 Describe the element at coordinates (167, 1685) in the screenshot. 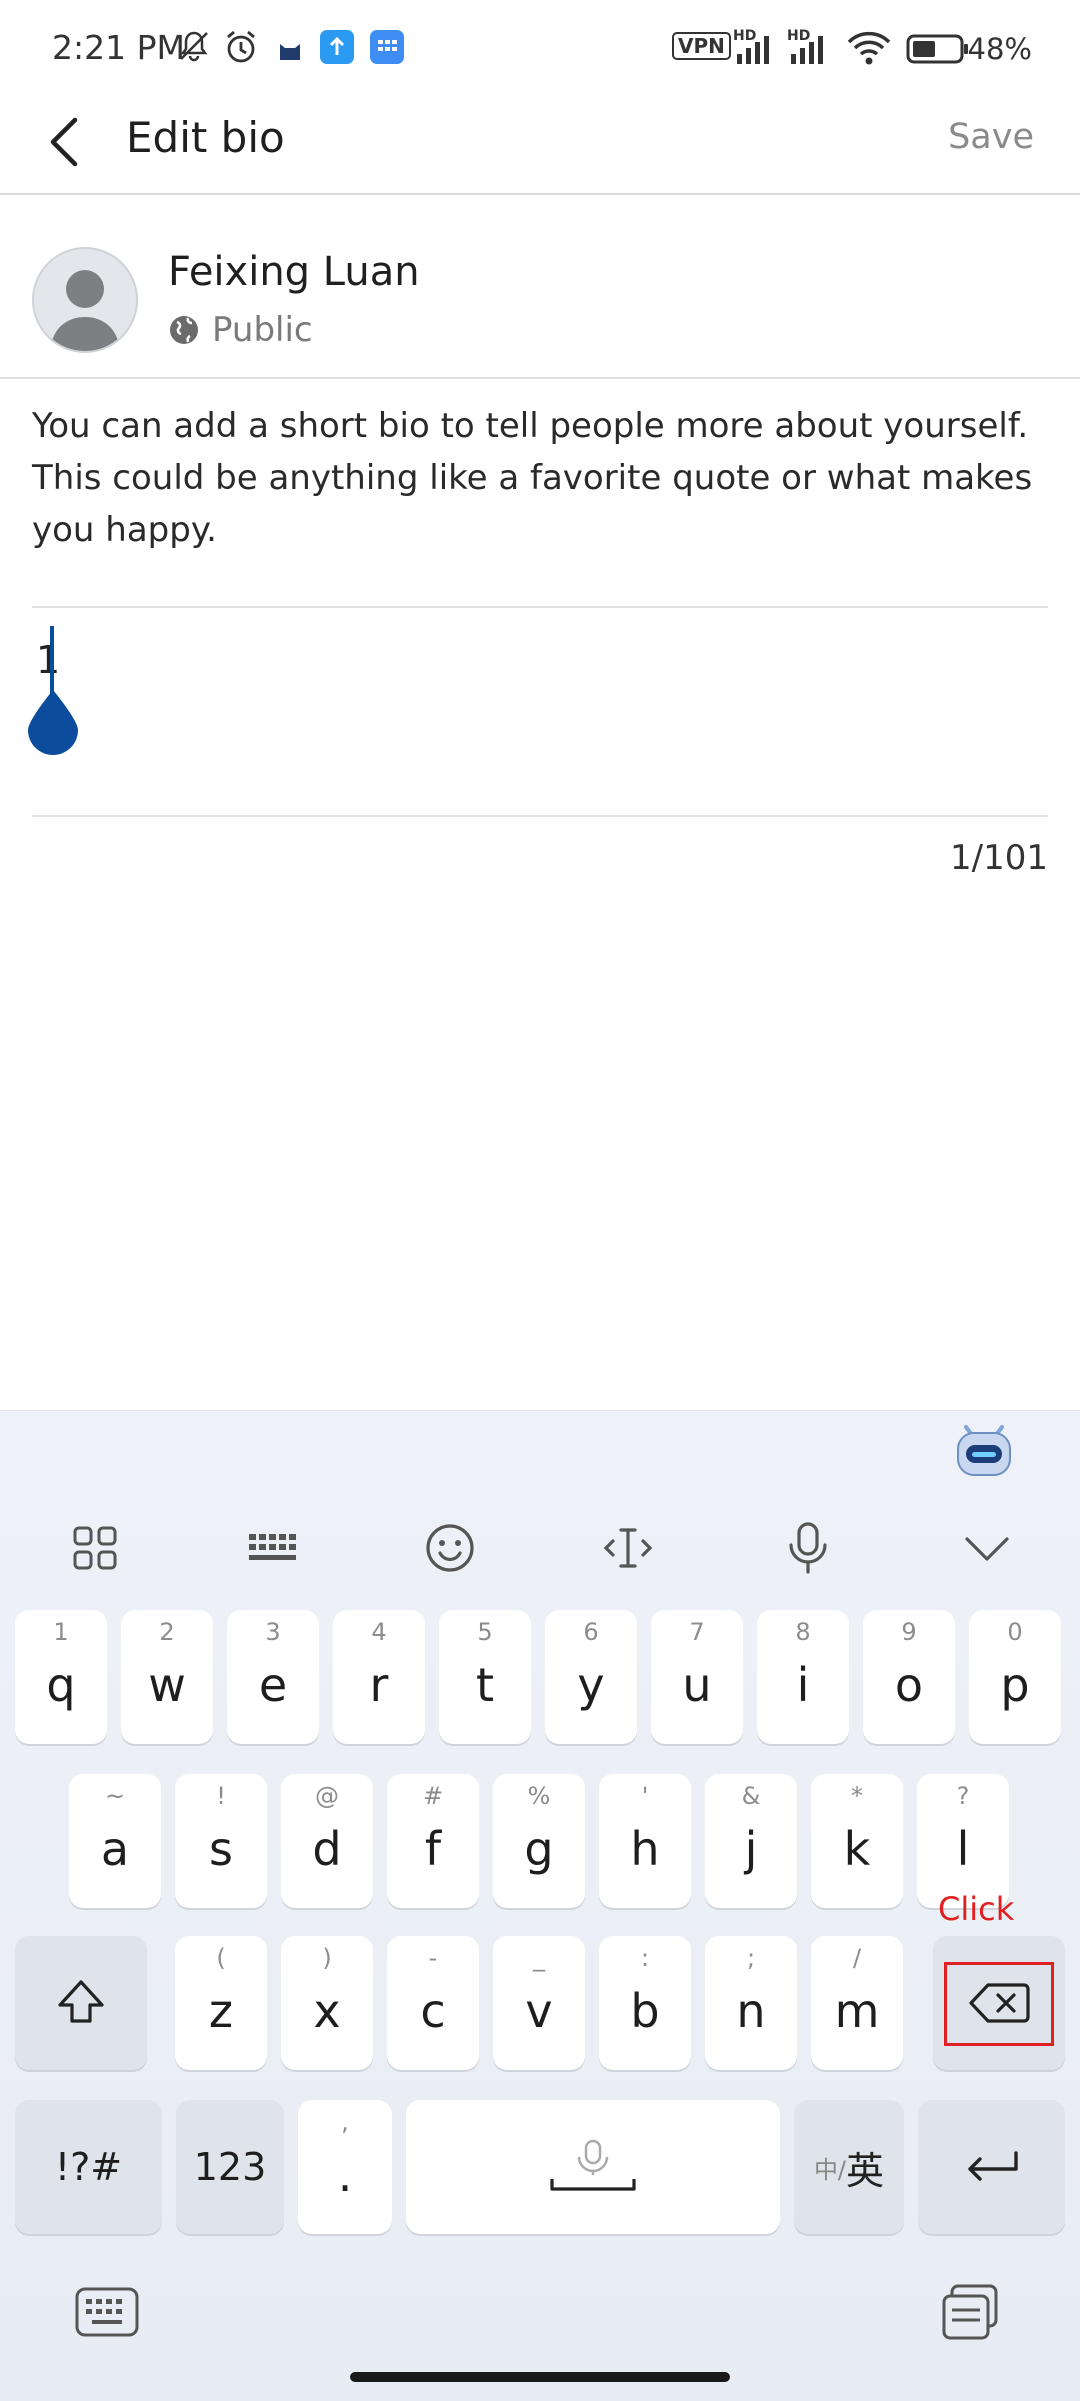

I see `key-label: w` at that location.